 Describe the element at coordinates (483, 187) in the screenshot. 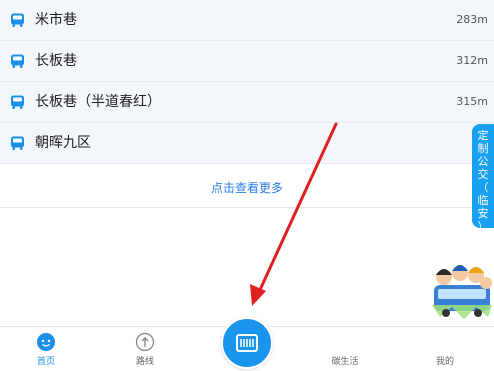

I see `side-tab-char: （` at that location.